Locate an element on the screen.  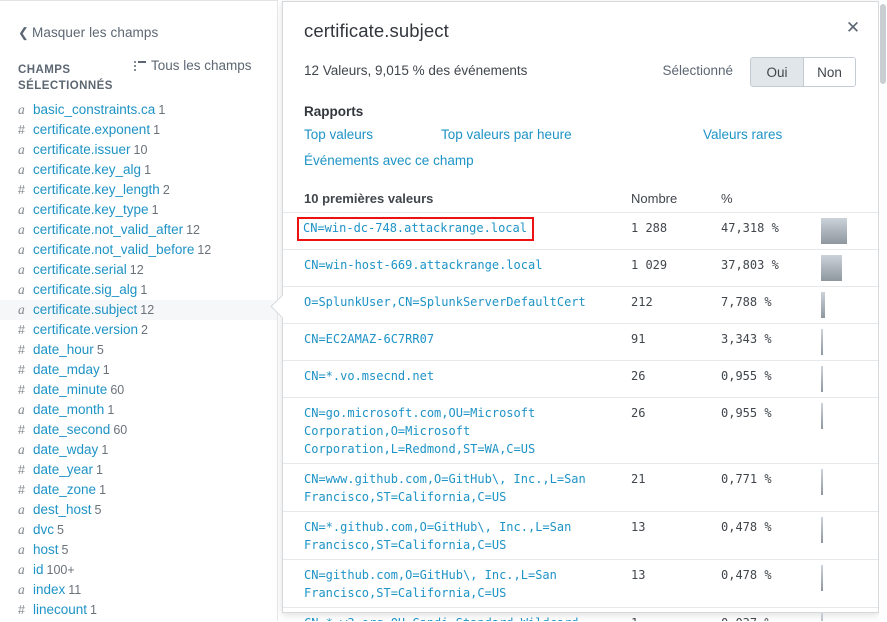
sidebar-field-label: index is located at coordinates (49, 589).